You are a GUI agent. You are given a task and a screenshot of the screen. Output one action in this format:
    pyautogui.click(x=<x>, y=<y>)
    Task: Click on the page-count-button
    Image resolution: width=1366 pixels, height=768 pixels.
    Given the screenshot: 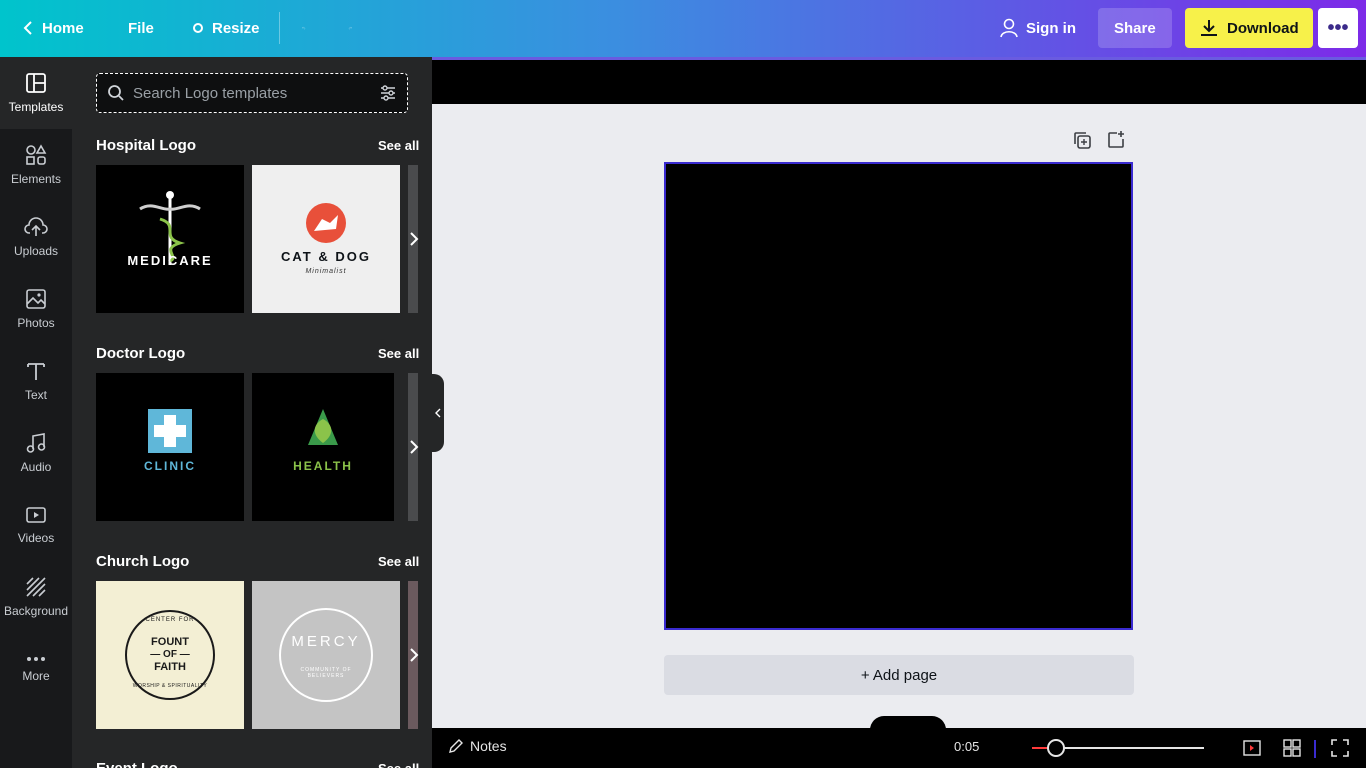 What is the action you would take?
    pyautogui.click(x=1252, y=748)
    